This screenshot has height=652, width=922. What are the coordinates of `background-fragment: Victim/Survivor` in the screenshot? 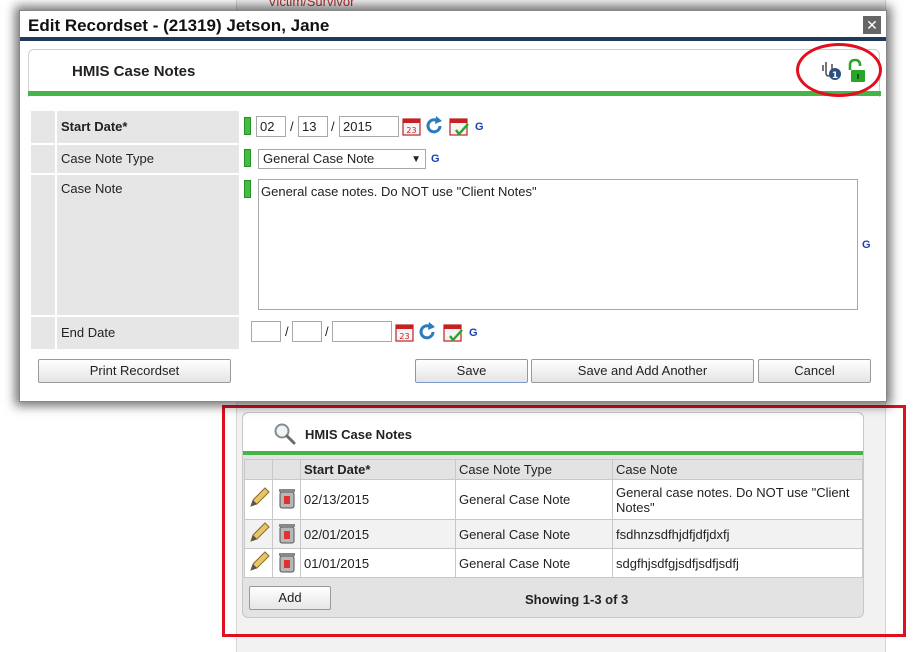 It's located at (311, 4).